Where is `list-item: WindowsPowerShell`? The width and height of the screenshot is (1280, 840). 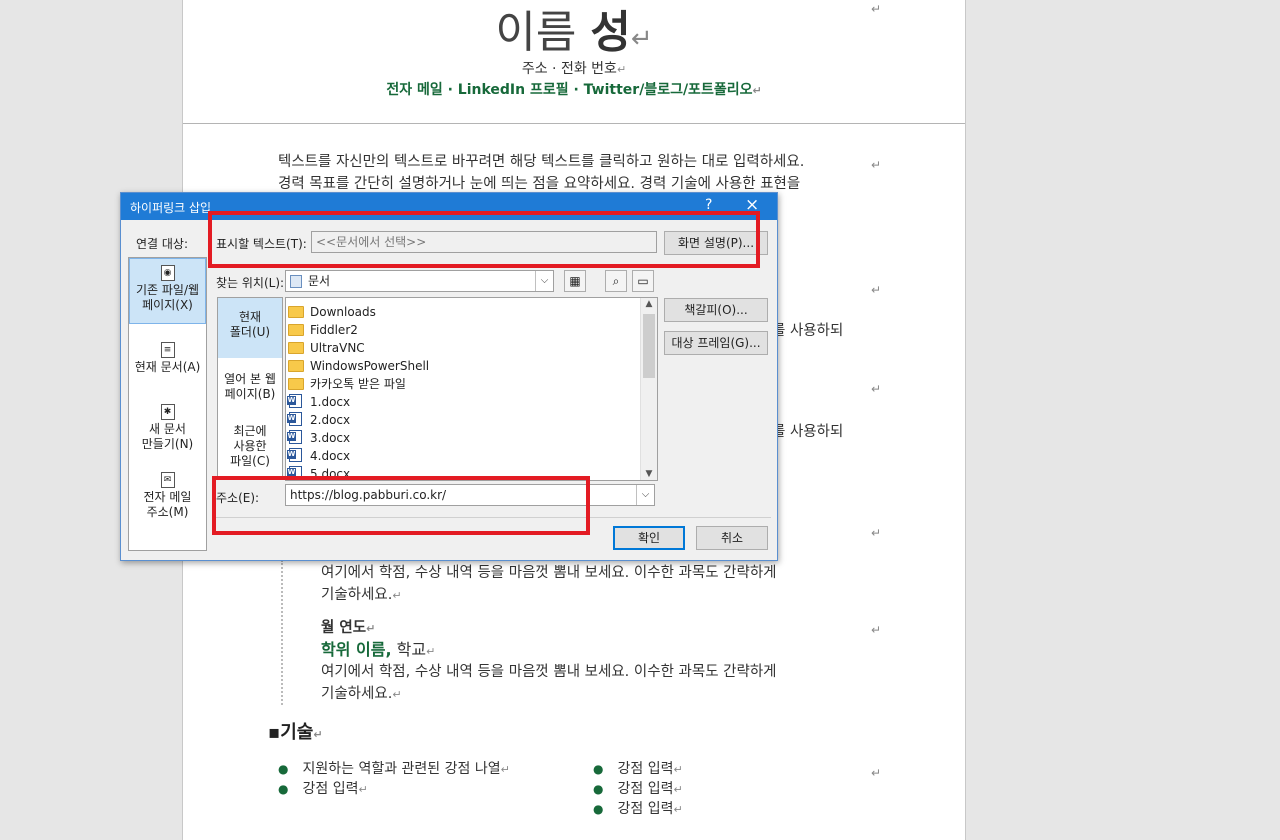 list-item: WindowsPowerShell is located at coordinates (358, 366).